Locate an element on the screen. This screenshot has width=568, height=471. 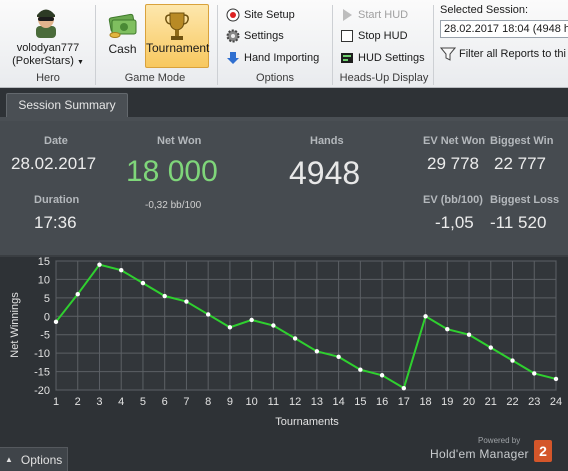
site-setup-button: Site Setup is located at coordinates (260, 15).